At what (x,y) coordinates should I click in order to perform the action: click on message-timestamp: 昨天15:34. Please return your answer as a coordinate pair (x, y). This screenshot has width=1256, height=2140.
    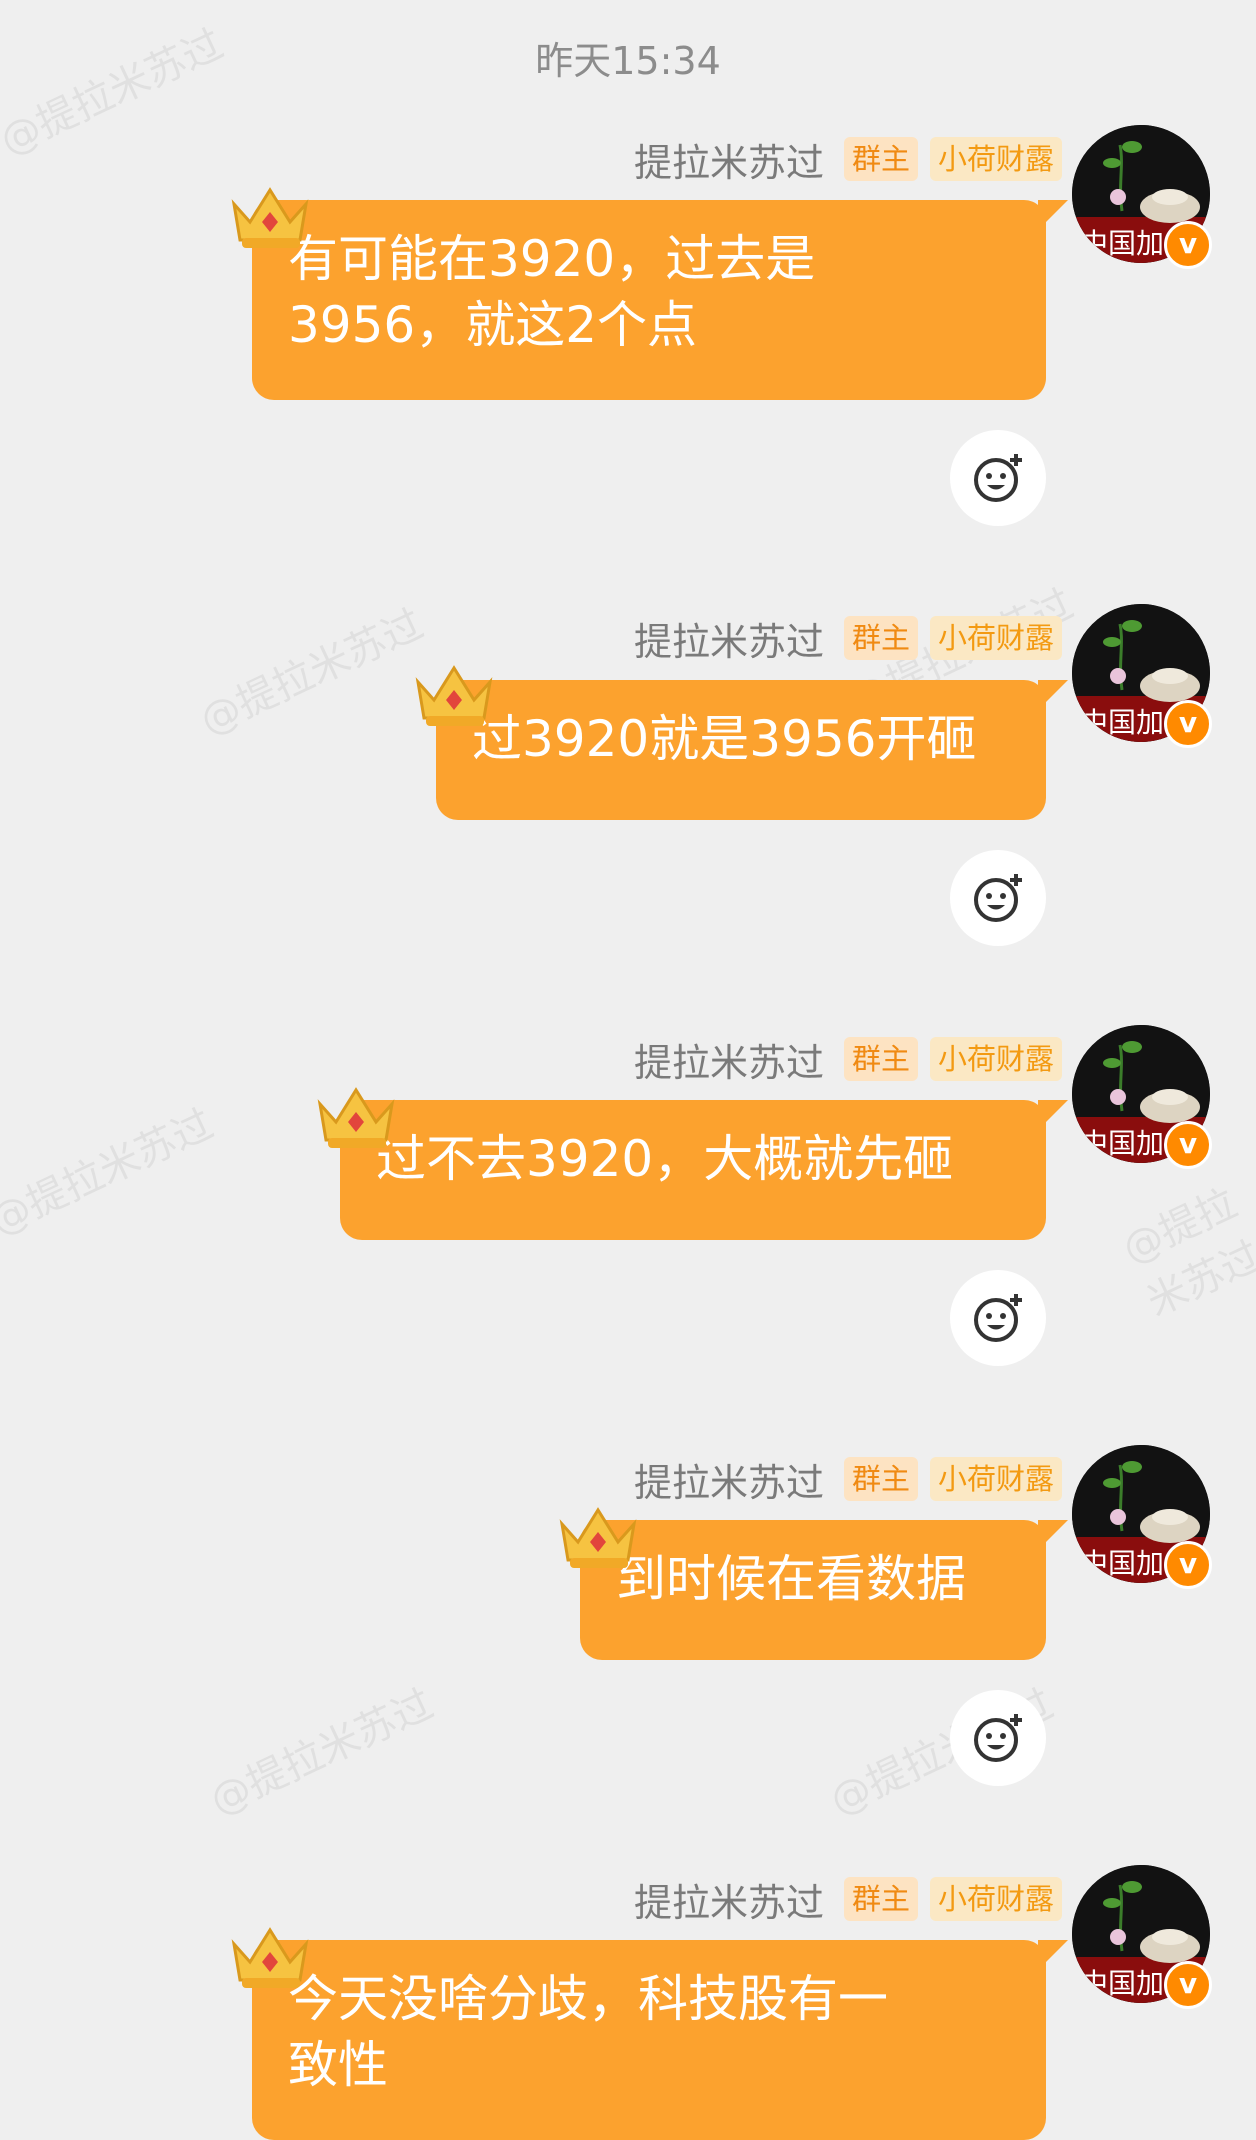
    Looking at the image, I should click on (628, 61).